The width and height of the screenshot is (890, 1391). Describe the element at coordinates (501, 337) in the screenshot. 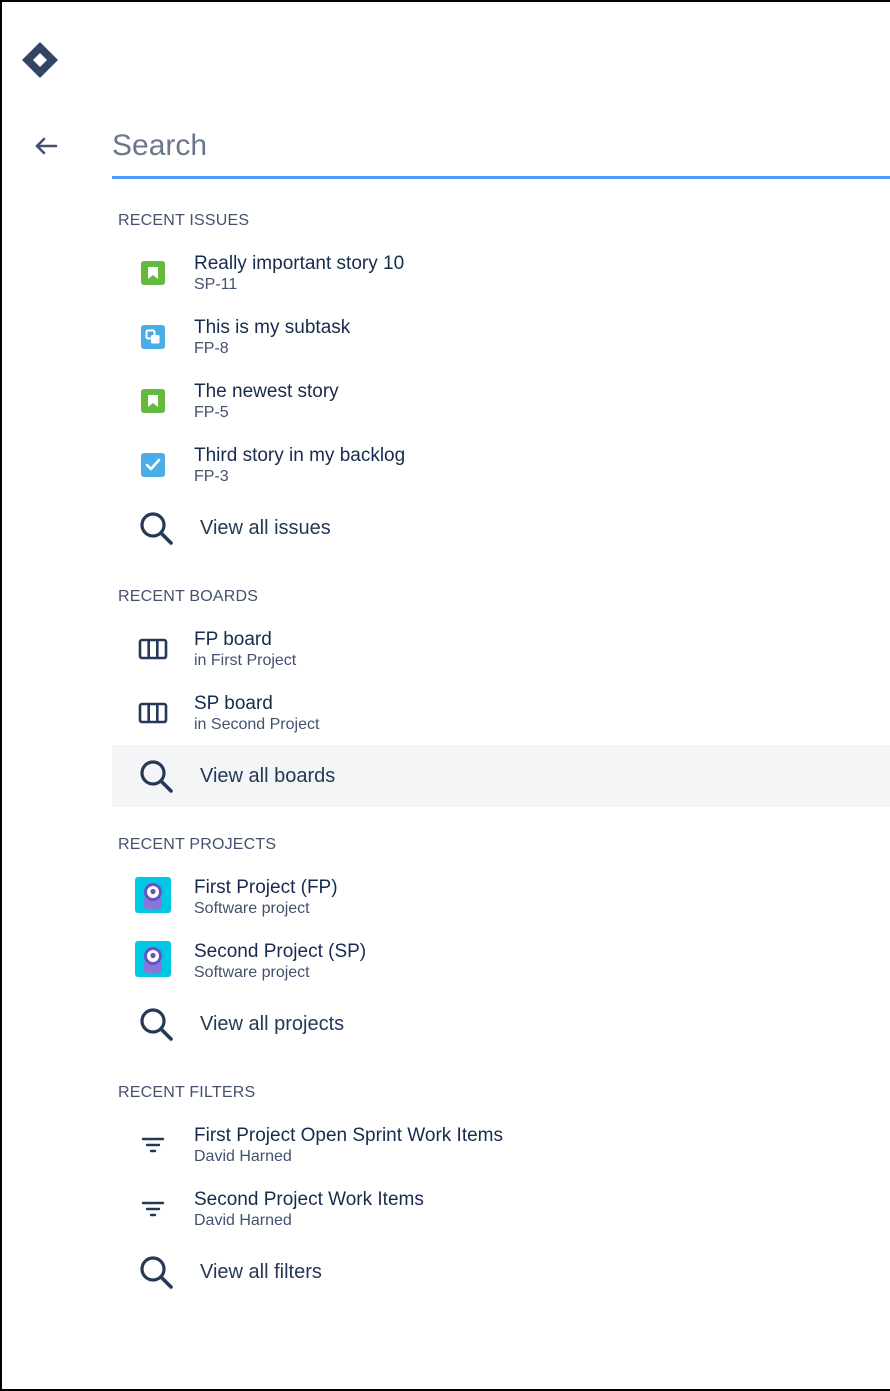

I see `issue-item: This is my subtask FP-8` at that location.